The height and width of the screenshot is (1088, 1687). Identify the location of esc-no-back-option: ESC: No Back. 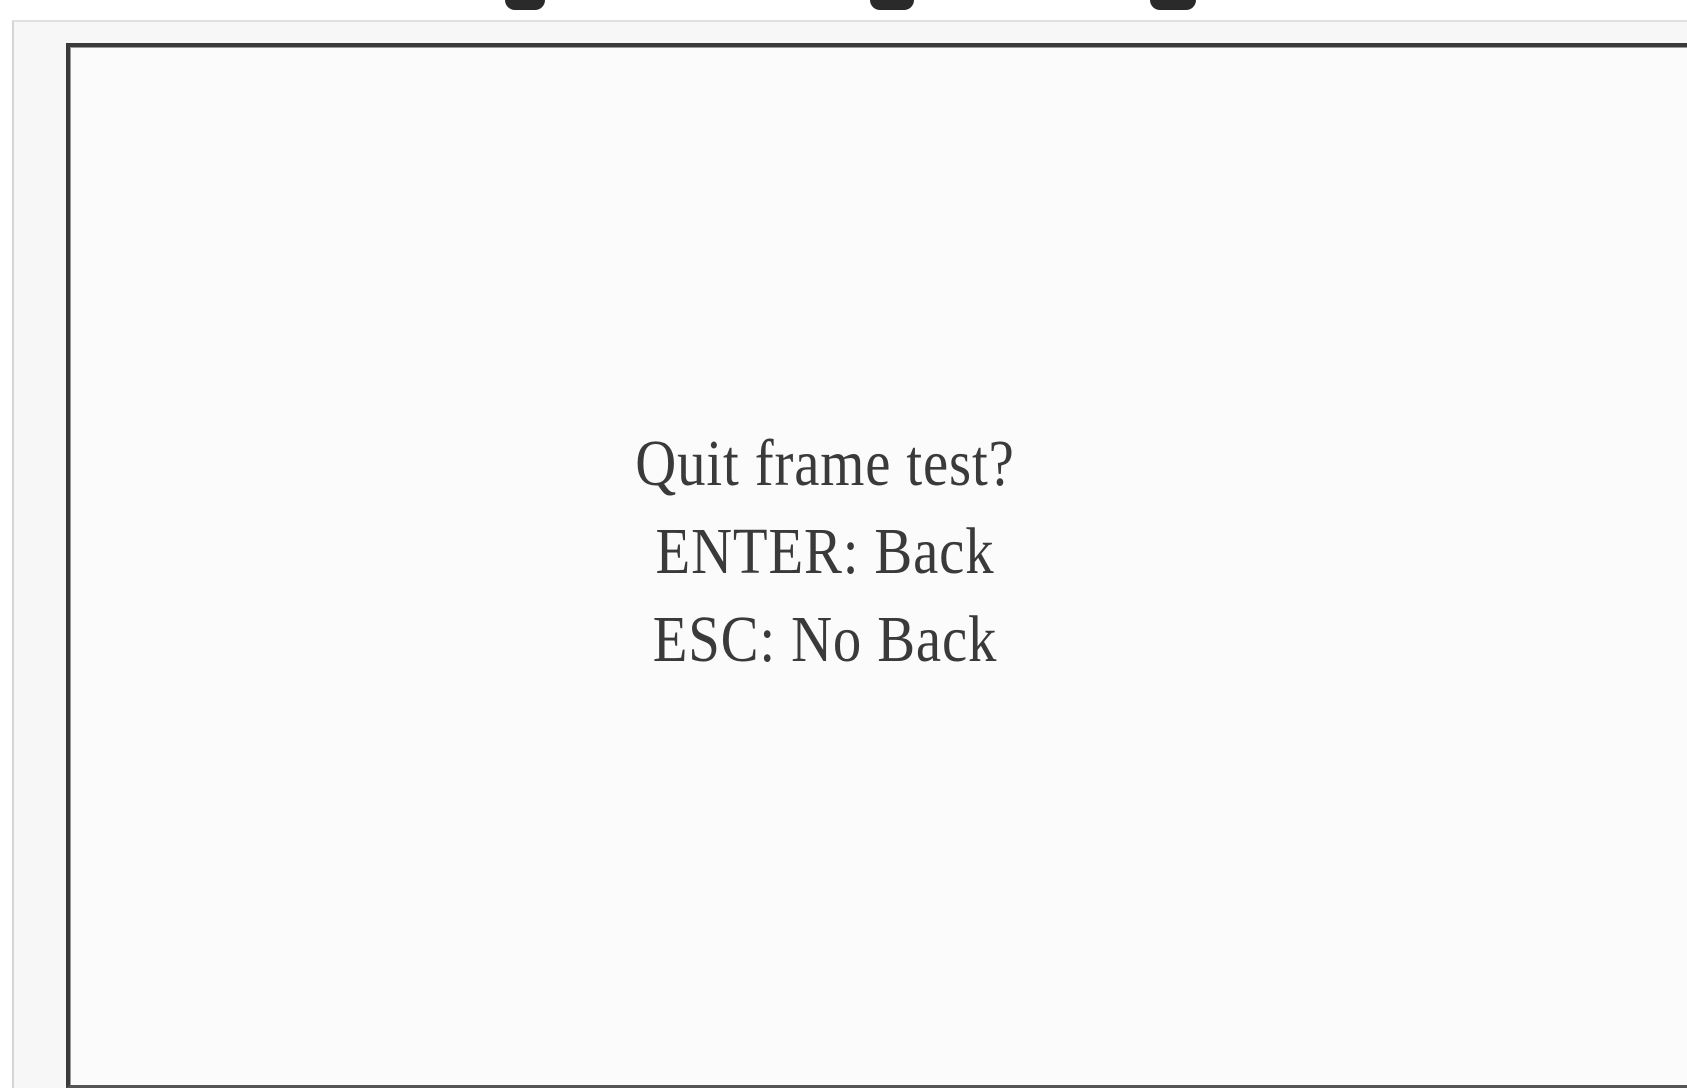
(825, 640).